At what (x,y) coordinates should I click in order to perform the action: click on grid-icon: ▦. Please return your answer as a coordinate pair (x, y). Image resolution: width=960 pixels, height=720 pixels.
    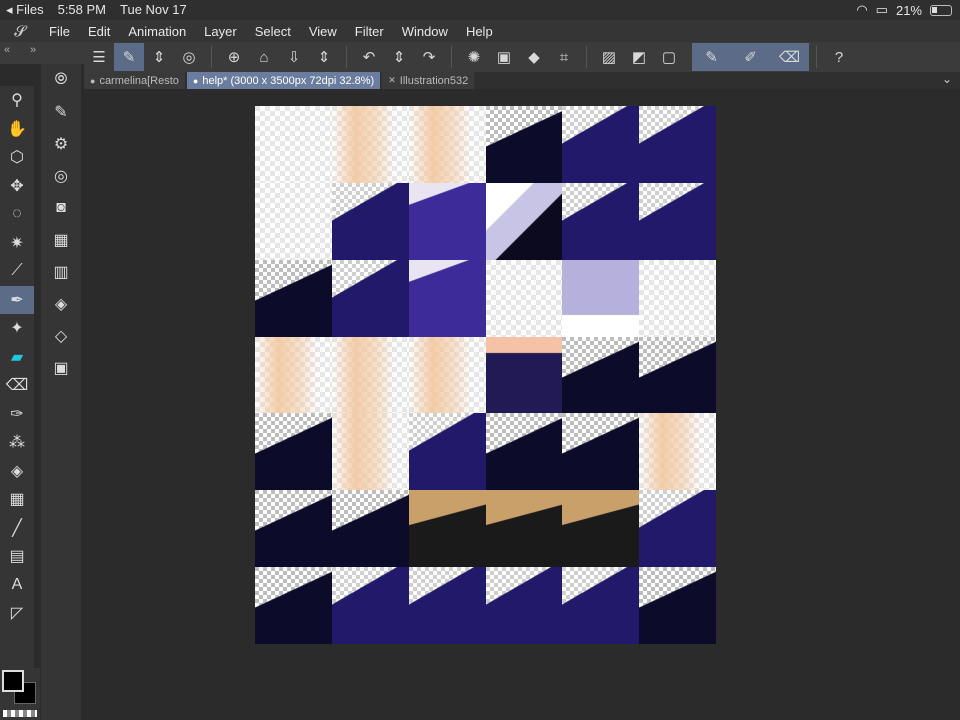
    Looking at the image, I should click on (61, 240).